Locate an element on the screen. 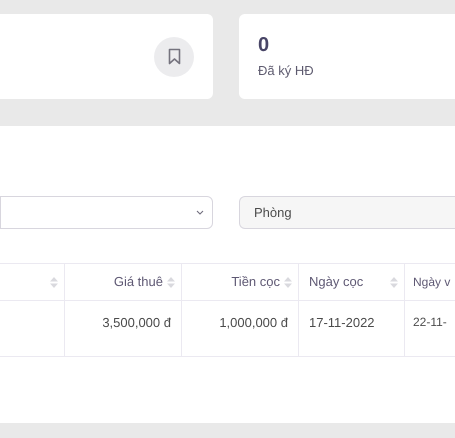 This screenshot has height=438, width=455. stat-value: 0 is located at coordinates (264, 45).